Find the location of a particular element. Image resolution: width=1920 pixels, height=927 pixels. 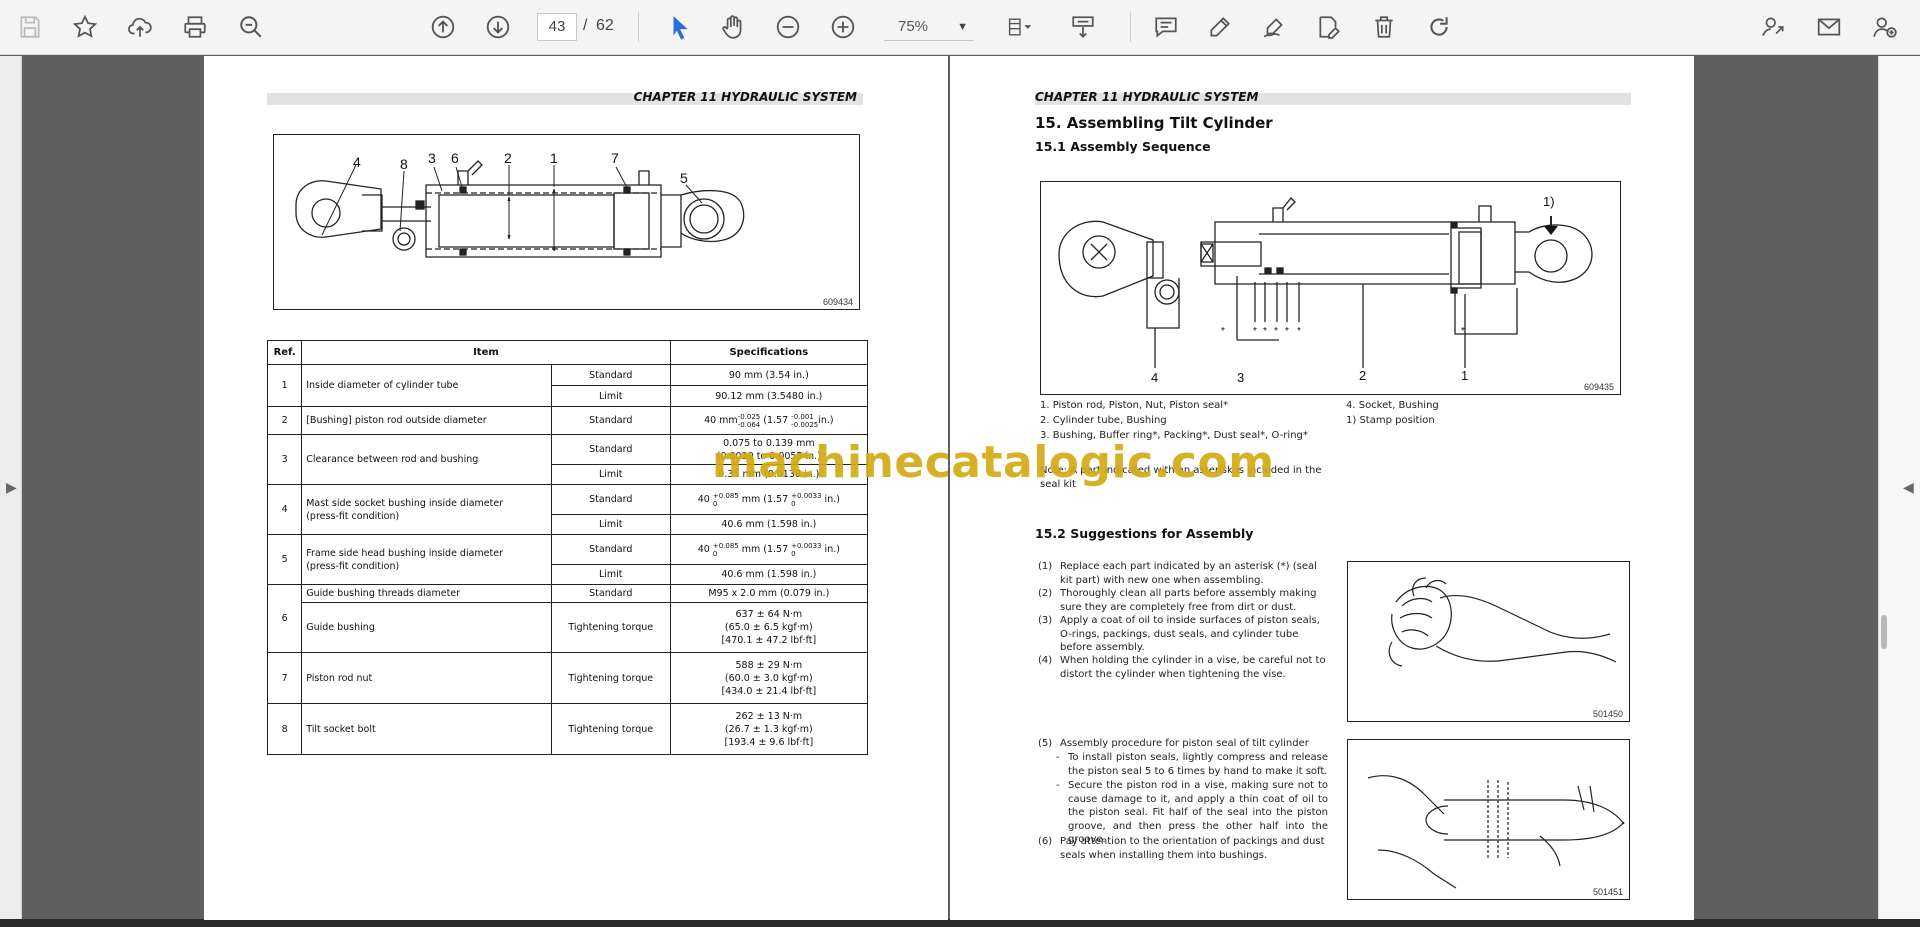

fit-page-icon is located at coordinates (1020, 27).